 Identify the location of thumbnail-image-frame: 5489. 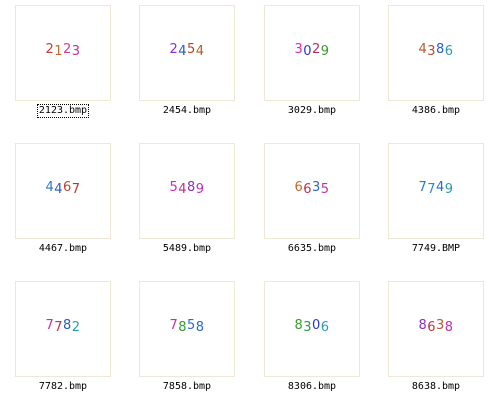
(187, 191).